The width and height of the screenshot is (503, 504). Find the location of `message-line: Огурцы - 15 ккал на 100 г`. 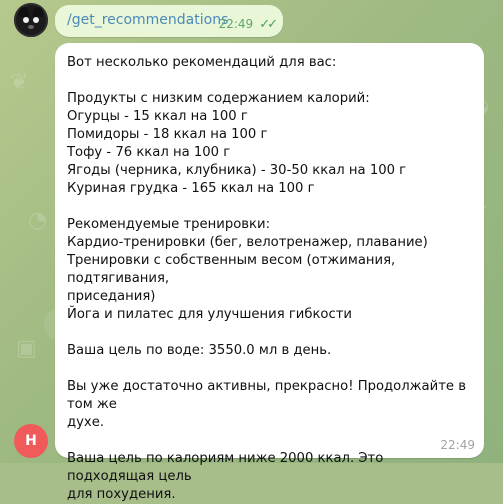

message-line: Огурцы - 15 ккал на 100 г is located at coordinates (157, 116).